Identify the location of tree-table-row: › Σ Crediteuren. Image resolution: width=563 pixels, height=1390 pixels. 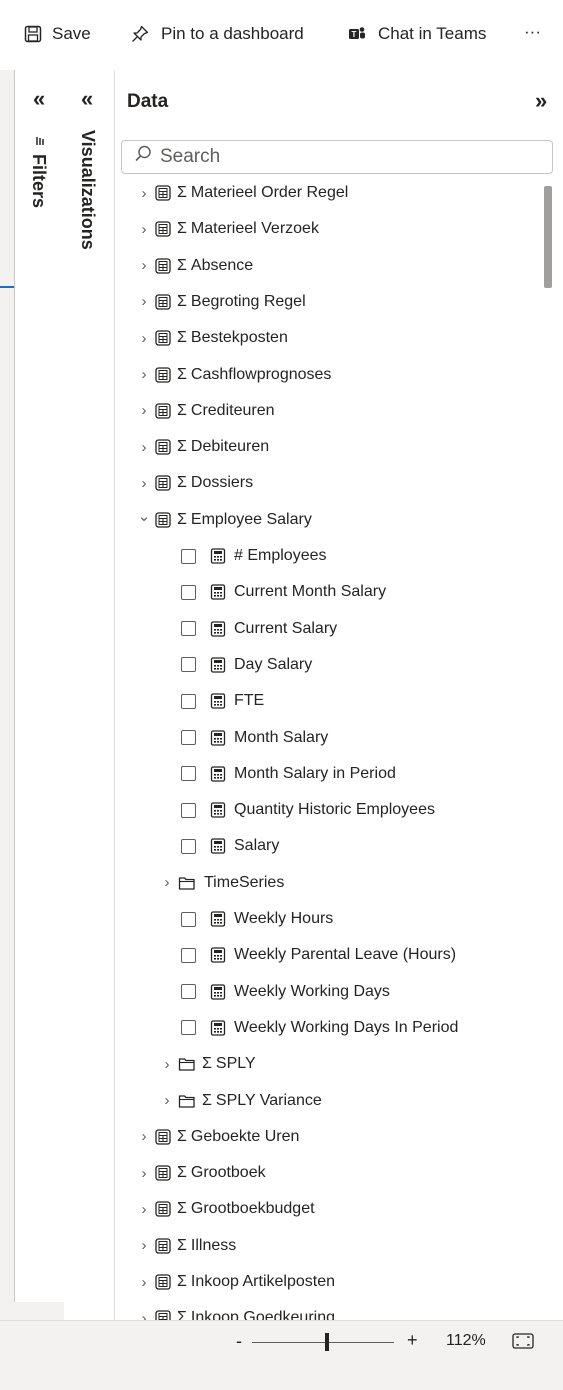
(205, 411).